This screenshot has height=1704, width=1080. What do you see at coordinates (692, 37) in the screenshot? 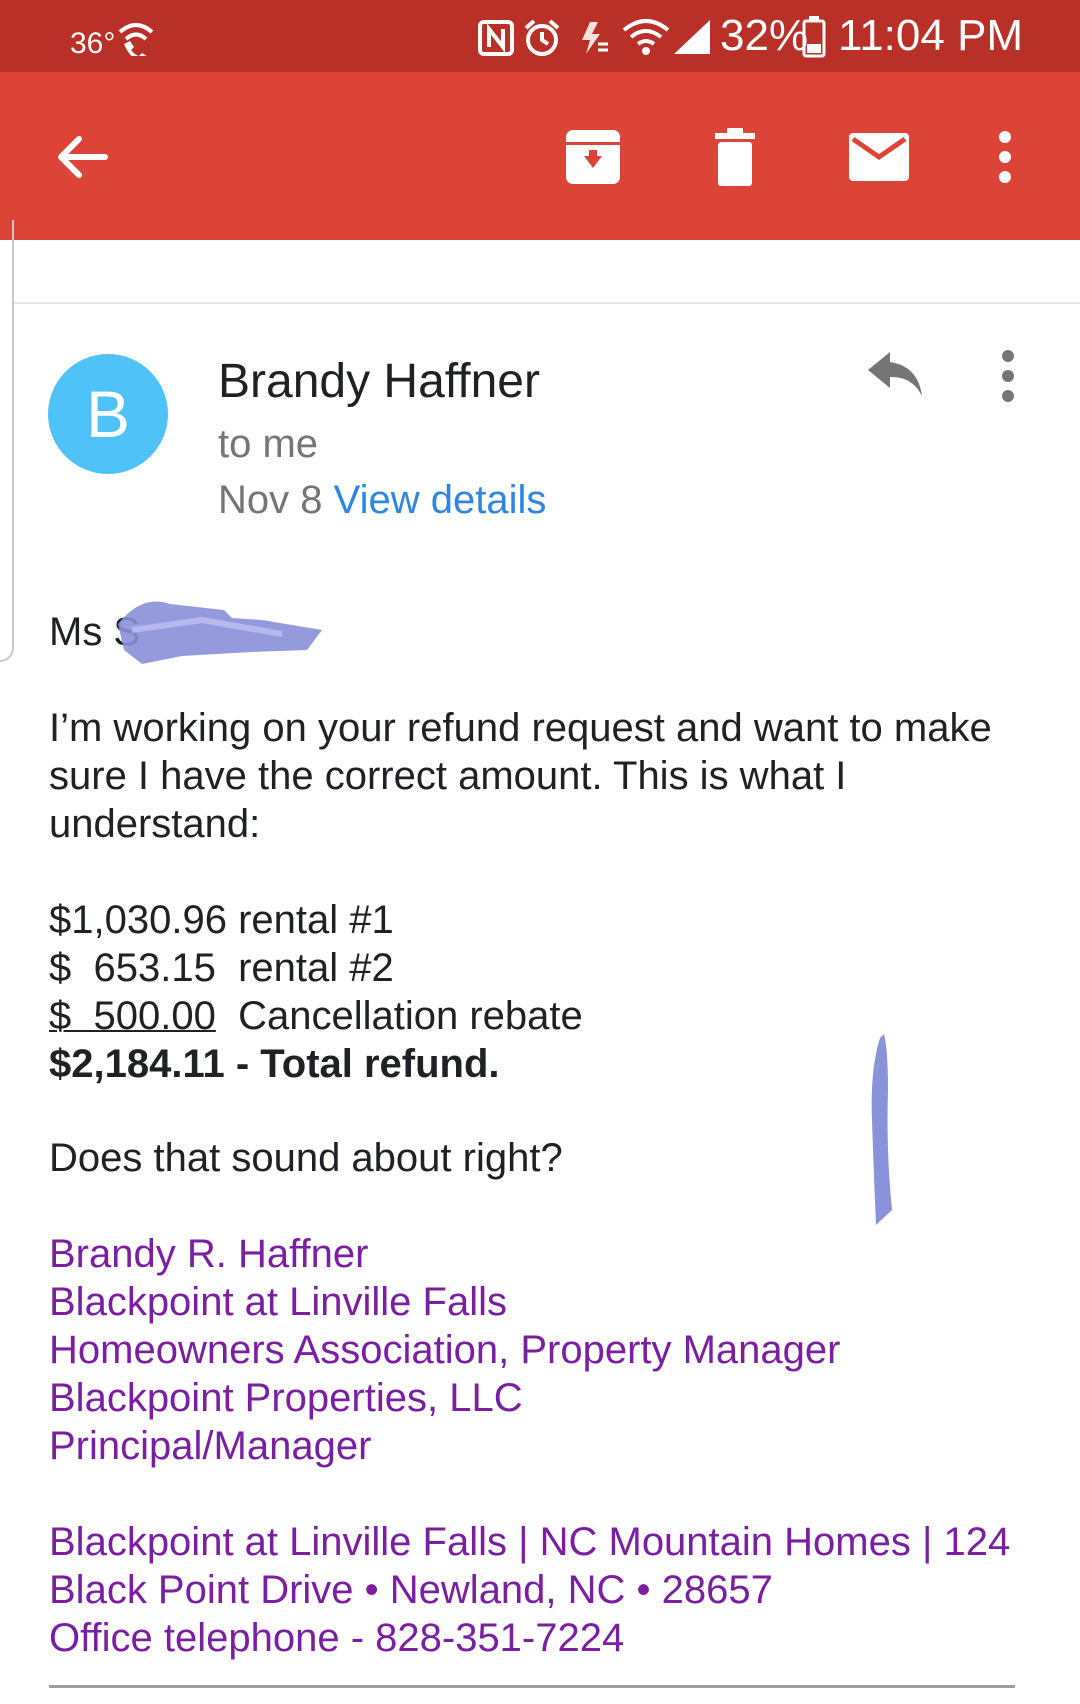
I see `signal-icon` at bounding box center [692, 37].